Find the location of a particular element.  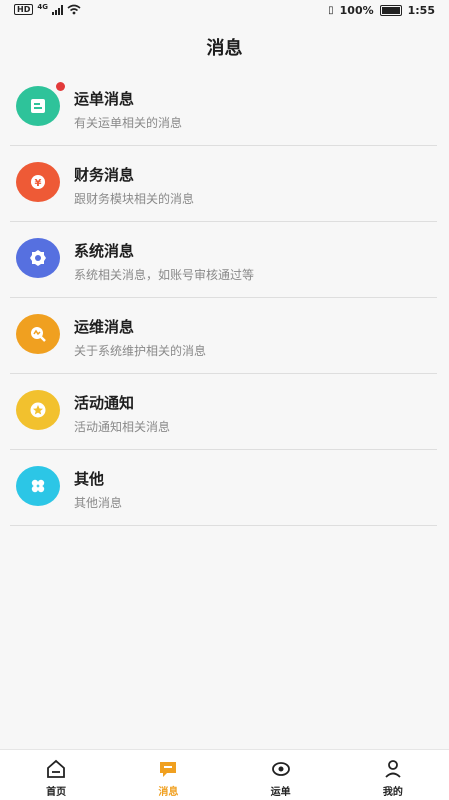

category-name: 活动通知 is located at coordinates (104, 403).